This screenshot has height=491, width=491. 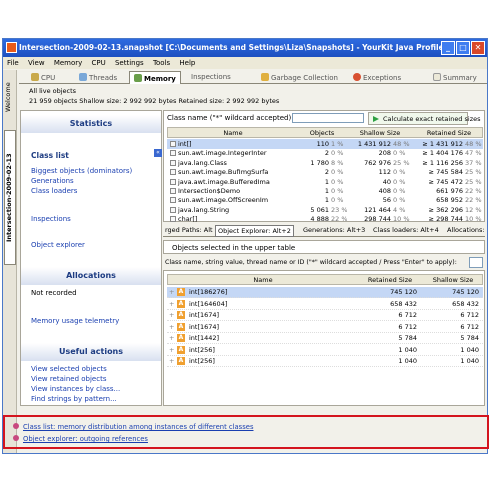 I want to click on row-objects: 110, so click(x=322, y=144).